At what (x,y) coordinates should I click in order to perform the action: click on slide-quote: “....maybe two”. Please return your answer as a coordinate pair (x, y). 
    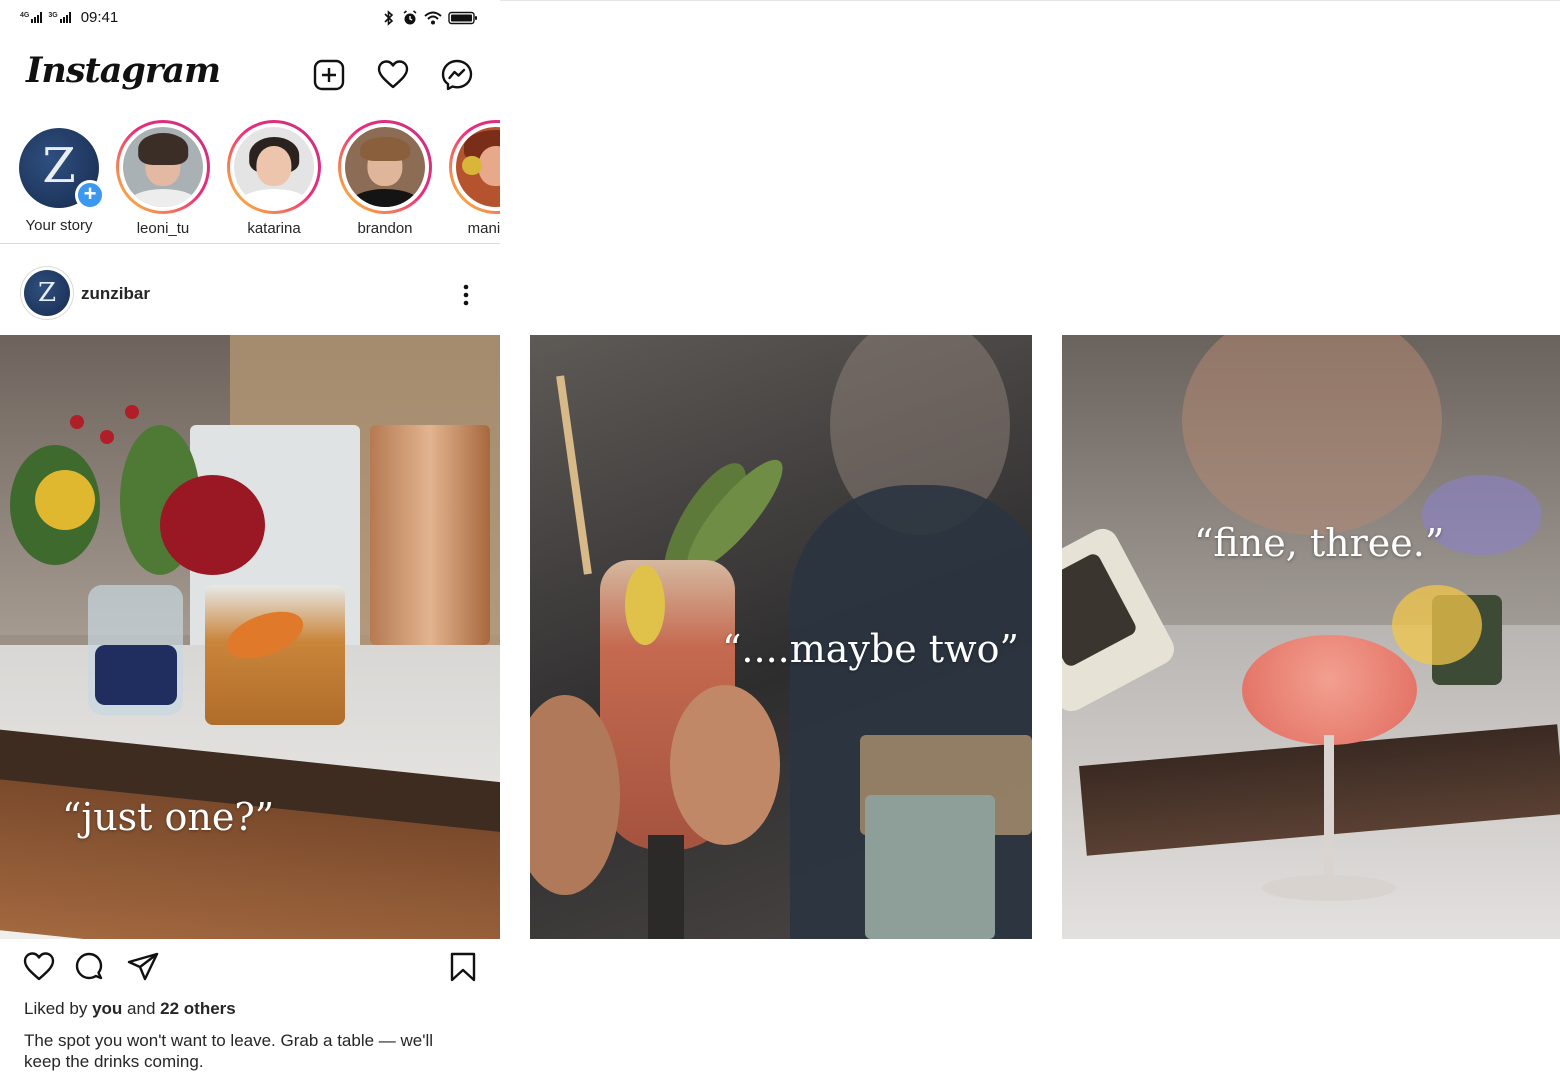
    Looking at the image, I should click on (870, 649).